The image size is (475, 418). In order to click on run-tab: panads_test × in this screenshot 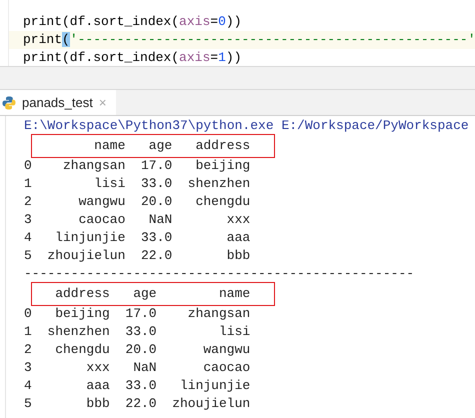, I will do `click(58, 102)`.